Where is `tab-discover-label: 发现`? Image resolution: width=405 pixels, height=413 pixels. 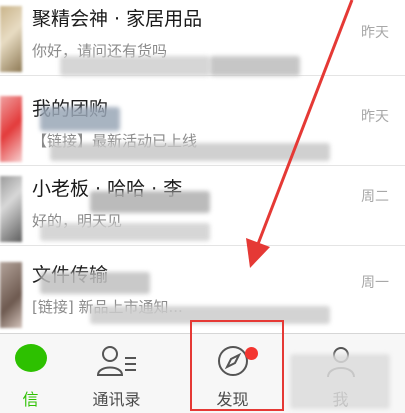
tab-discover-label: 发现 is located at coordinates (232, 399).